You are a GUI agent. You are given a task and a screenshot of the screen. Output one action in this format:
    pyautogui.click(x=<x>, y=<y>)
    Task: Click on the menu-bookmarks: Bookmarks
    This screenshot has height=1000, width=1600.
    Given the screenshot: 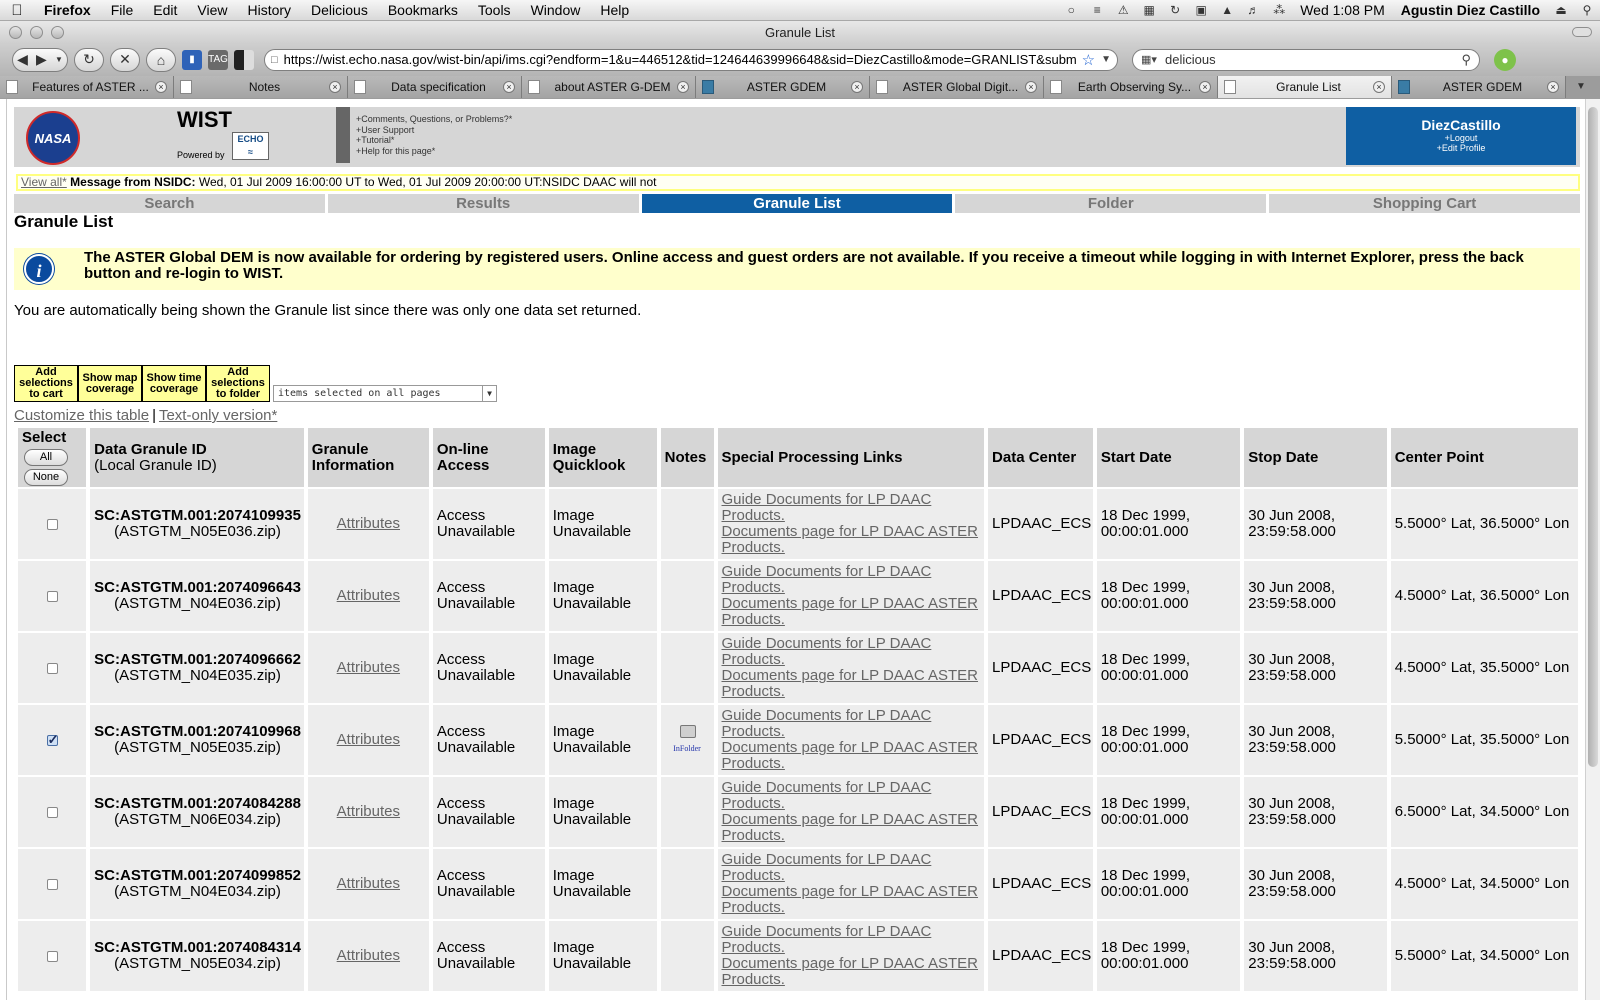 What is the action you would take?
    pyautogui.click(x=423, y=10)
    